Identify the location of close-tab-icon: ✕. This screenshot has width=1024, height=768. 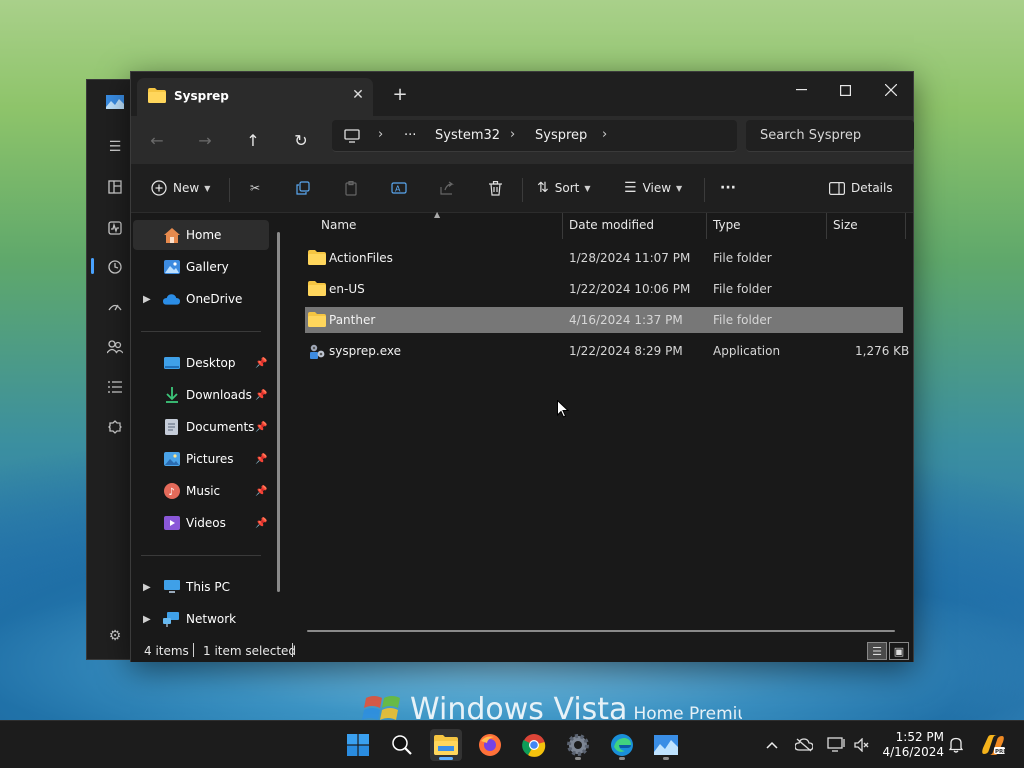
(358, 95).